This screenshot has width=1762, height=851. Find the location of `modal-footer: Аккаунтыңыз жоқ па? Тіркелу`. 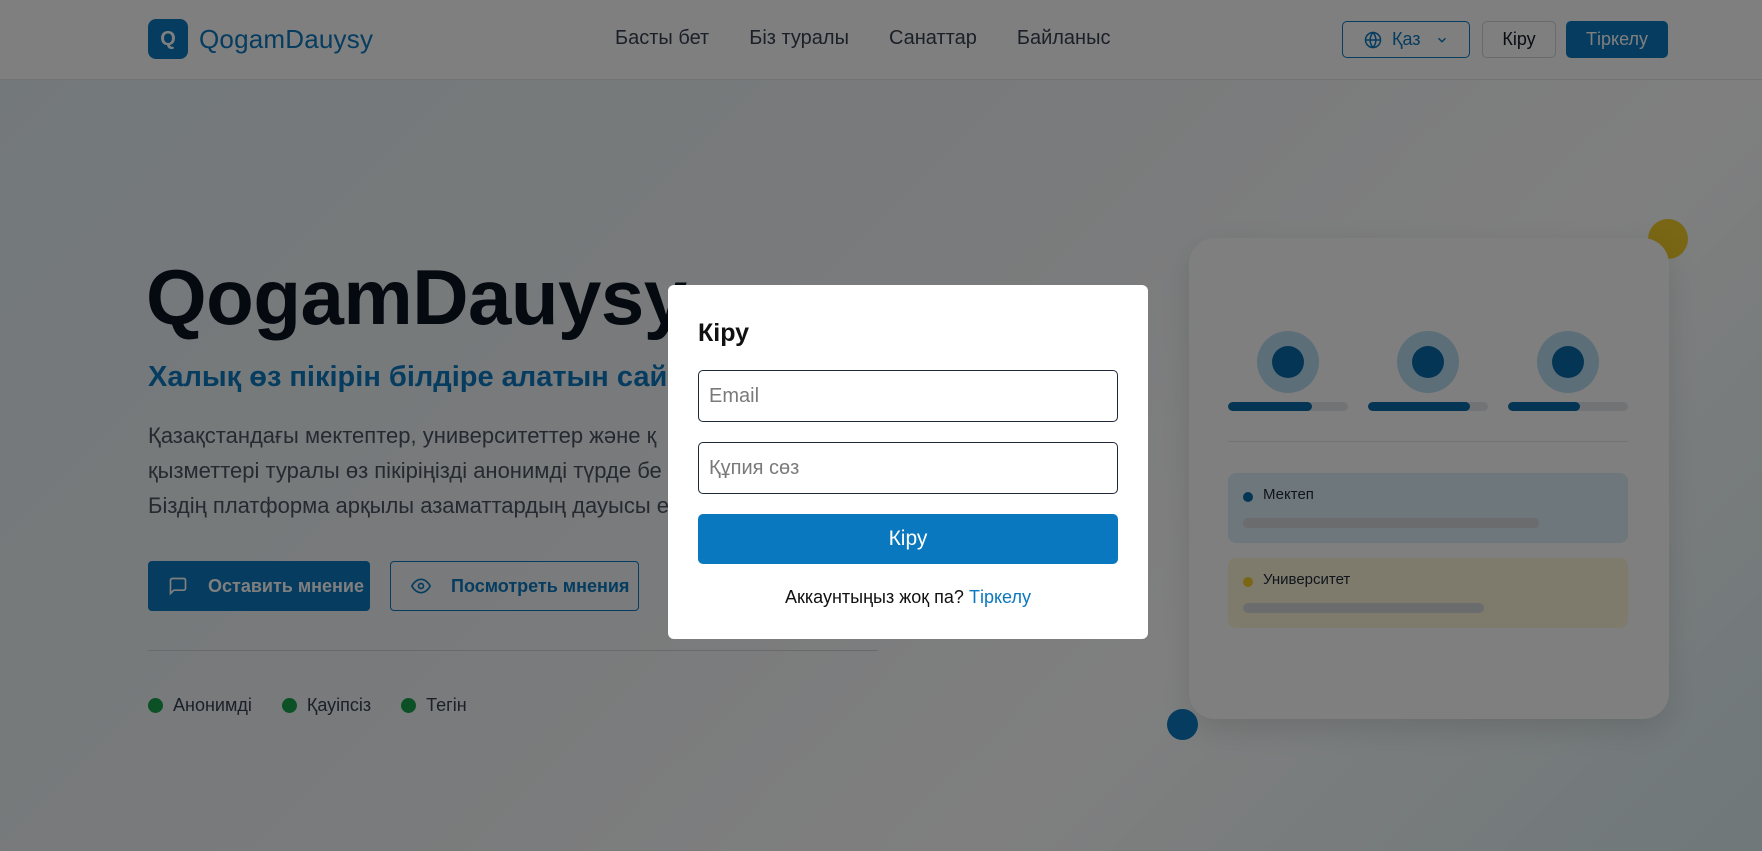

modal-footer: Аккаунтыңыз жоқ па? Тіркелу is located at coordinates (908, 597).